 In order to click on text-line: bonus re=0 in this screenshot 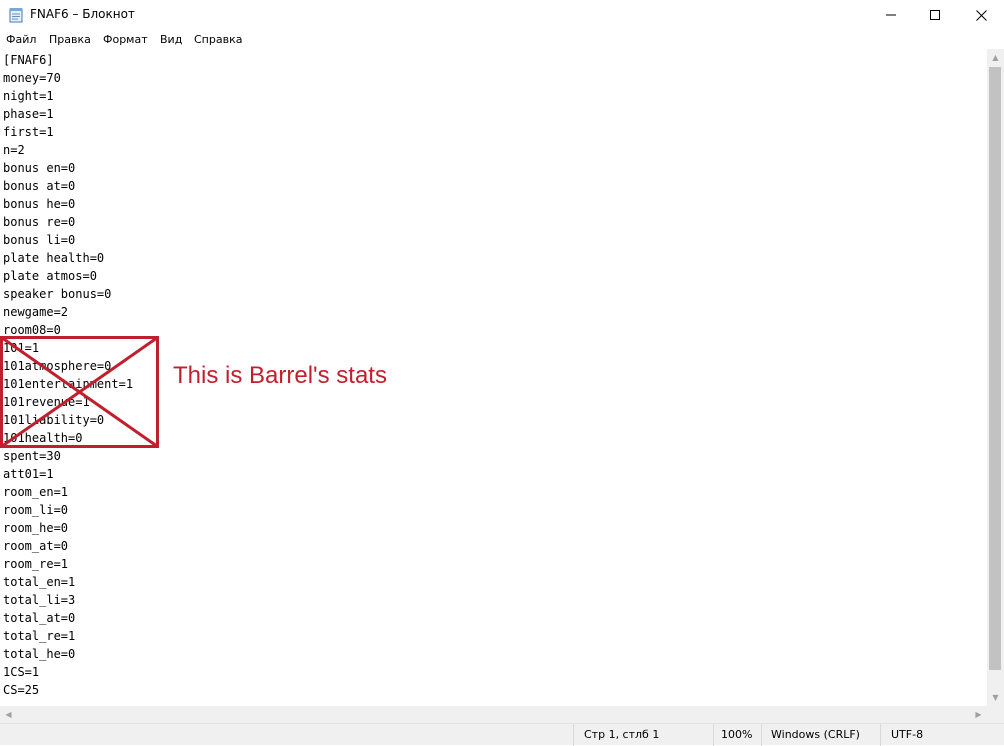, I will do `click(39, 222)`.